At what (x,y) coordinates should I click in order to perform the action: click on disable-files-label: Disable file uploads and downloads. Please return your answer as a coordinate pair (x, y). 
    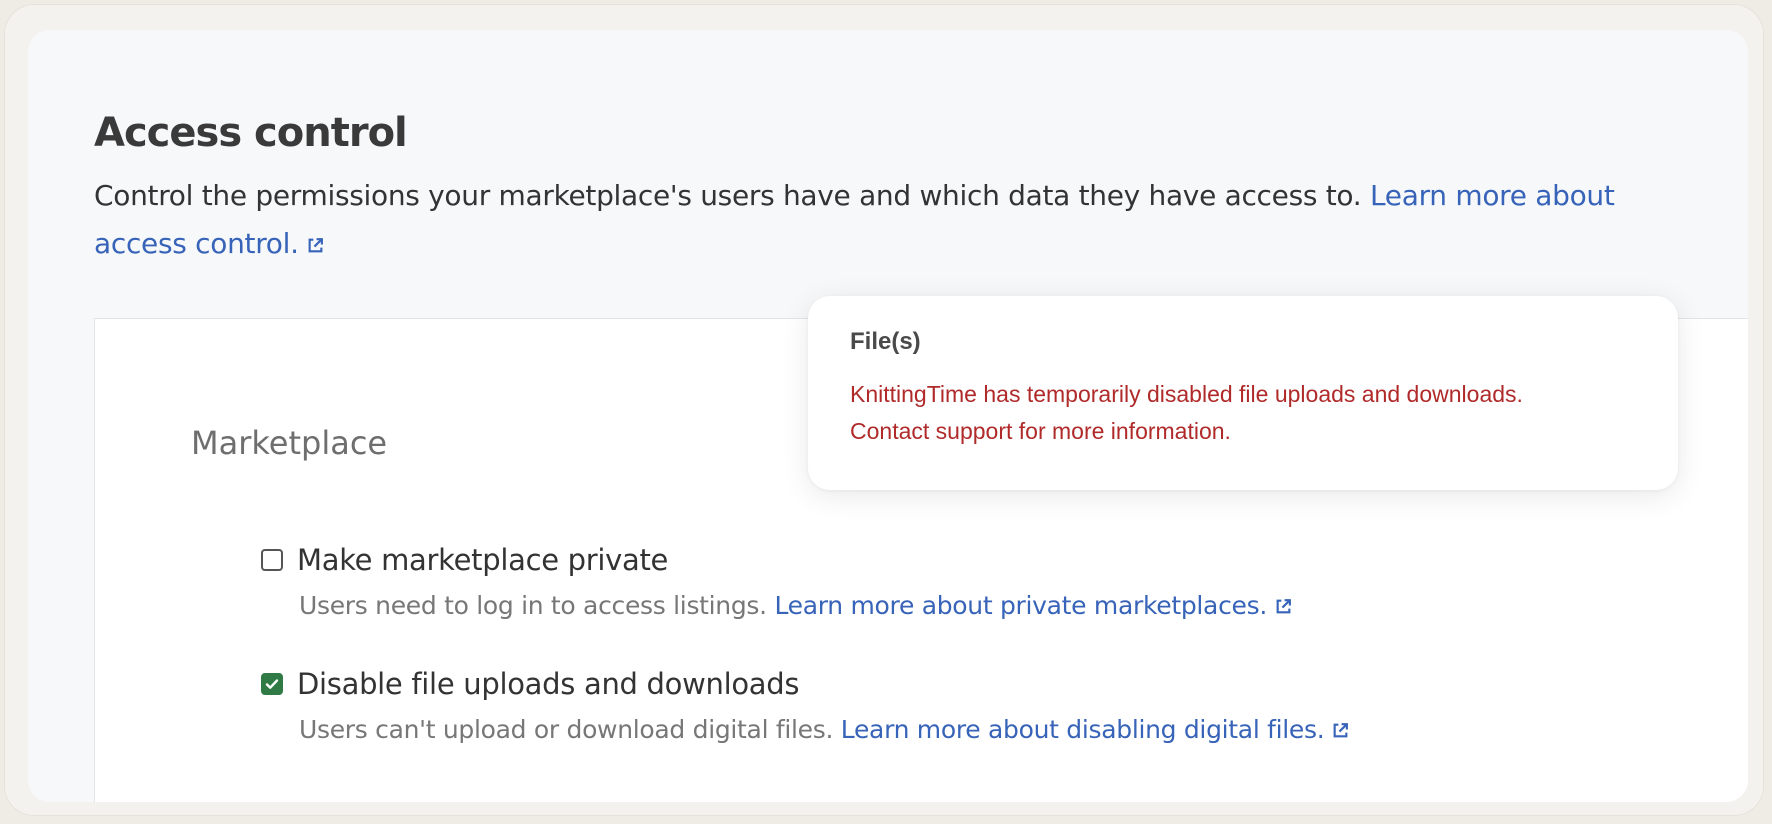
    Looking at the image, I should click on (548, 684).